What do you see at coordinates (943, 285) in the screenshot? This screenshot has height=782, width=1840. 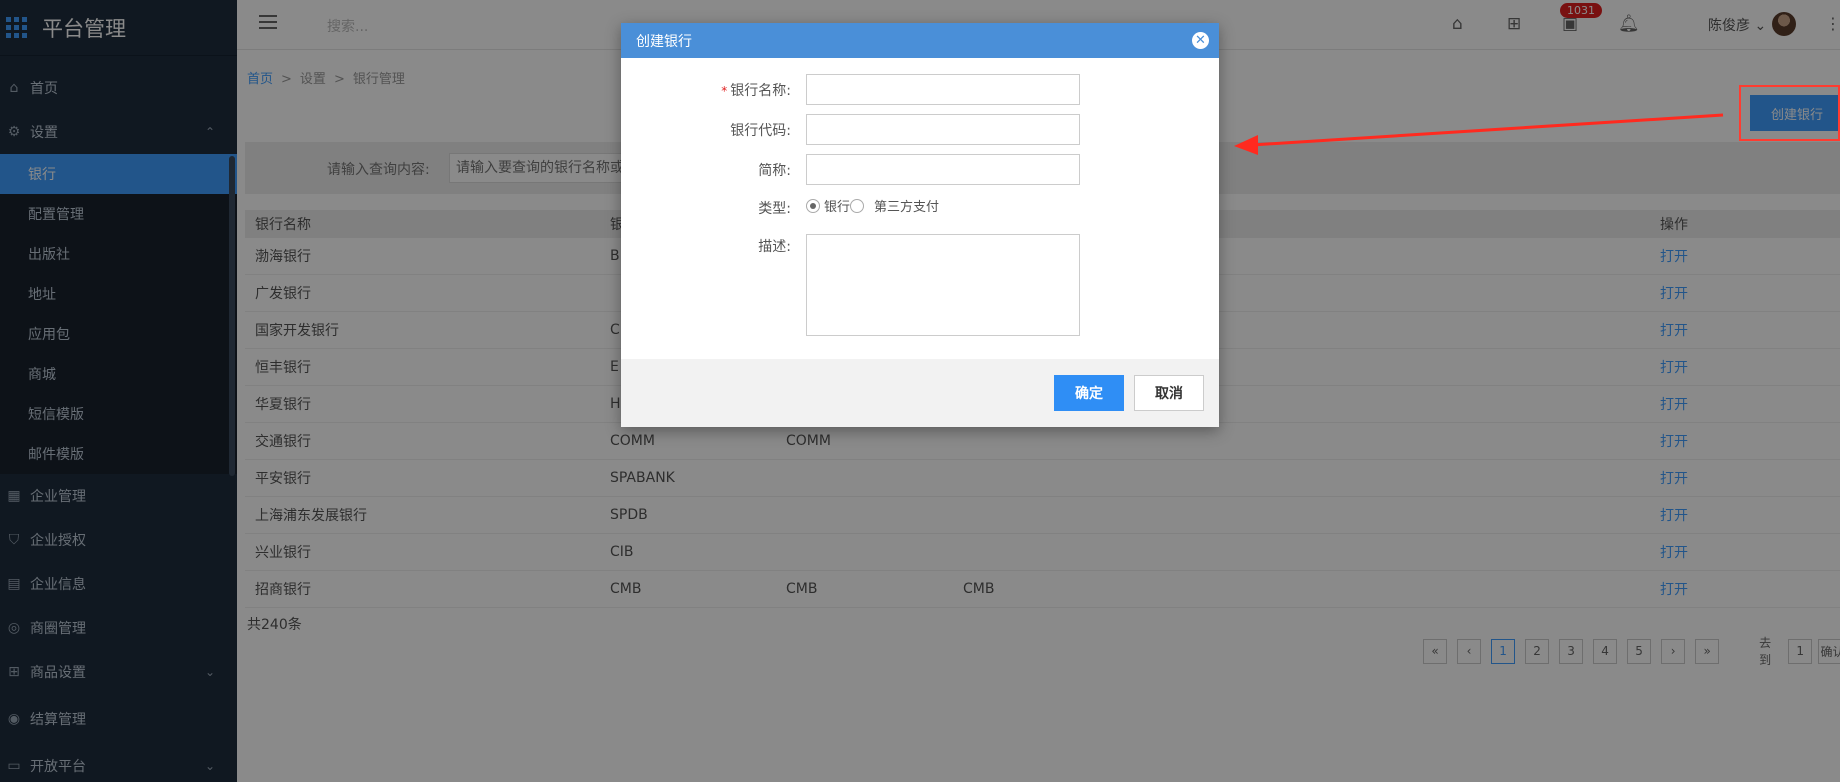 I see `description-textarea` at bounding box center [943, 285].